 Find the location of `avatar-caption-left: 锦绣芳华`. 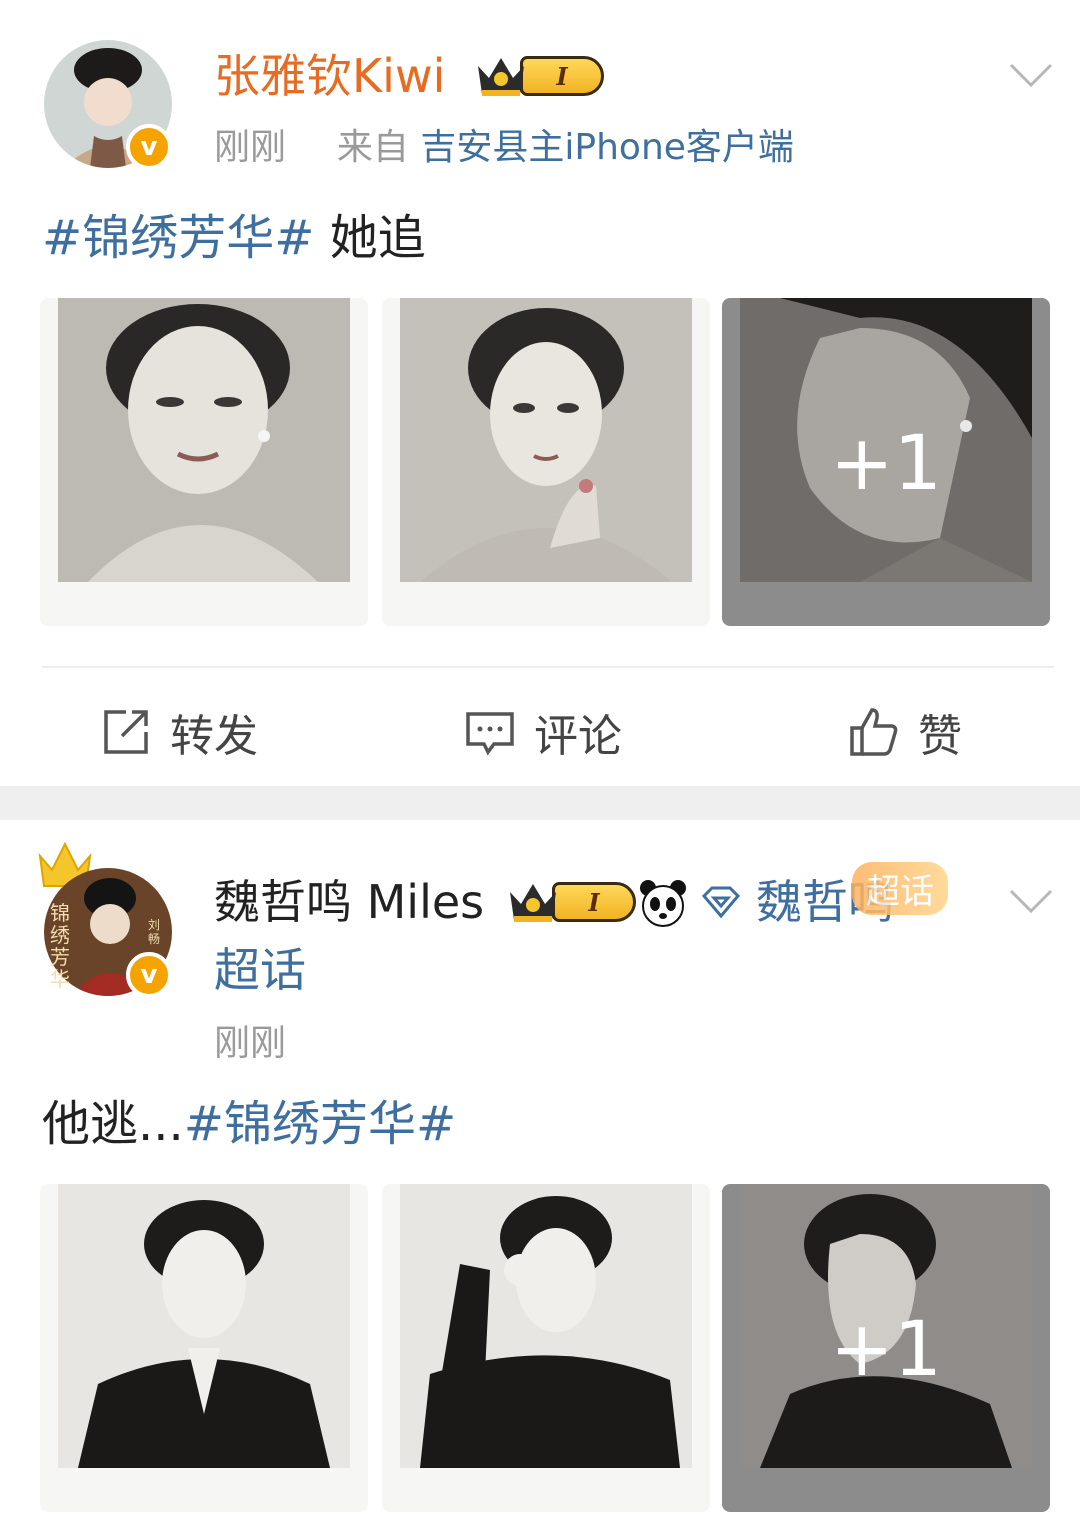

avatar-caption-left: 锦绣芳华 is located at coordinates (60, 946).